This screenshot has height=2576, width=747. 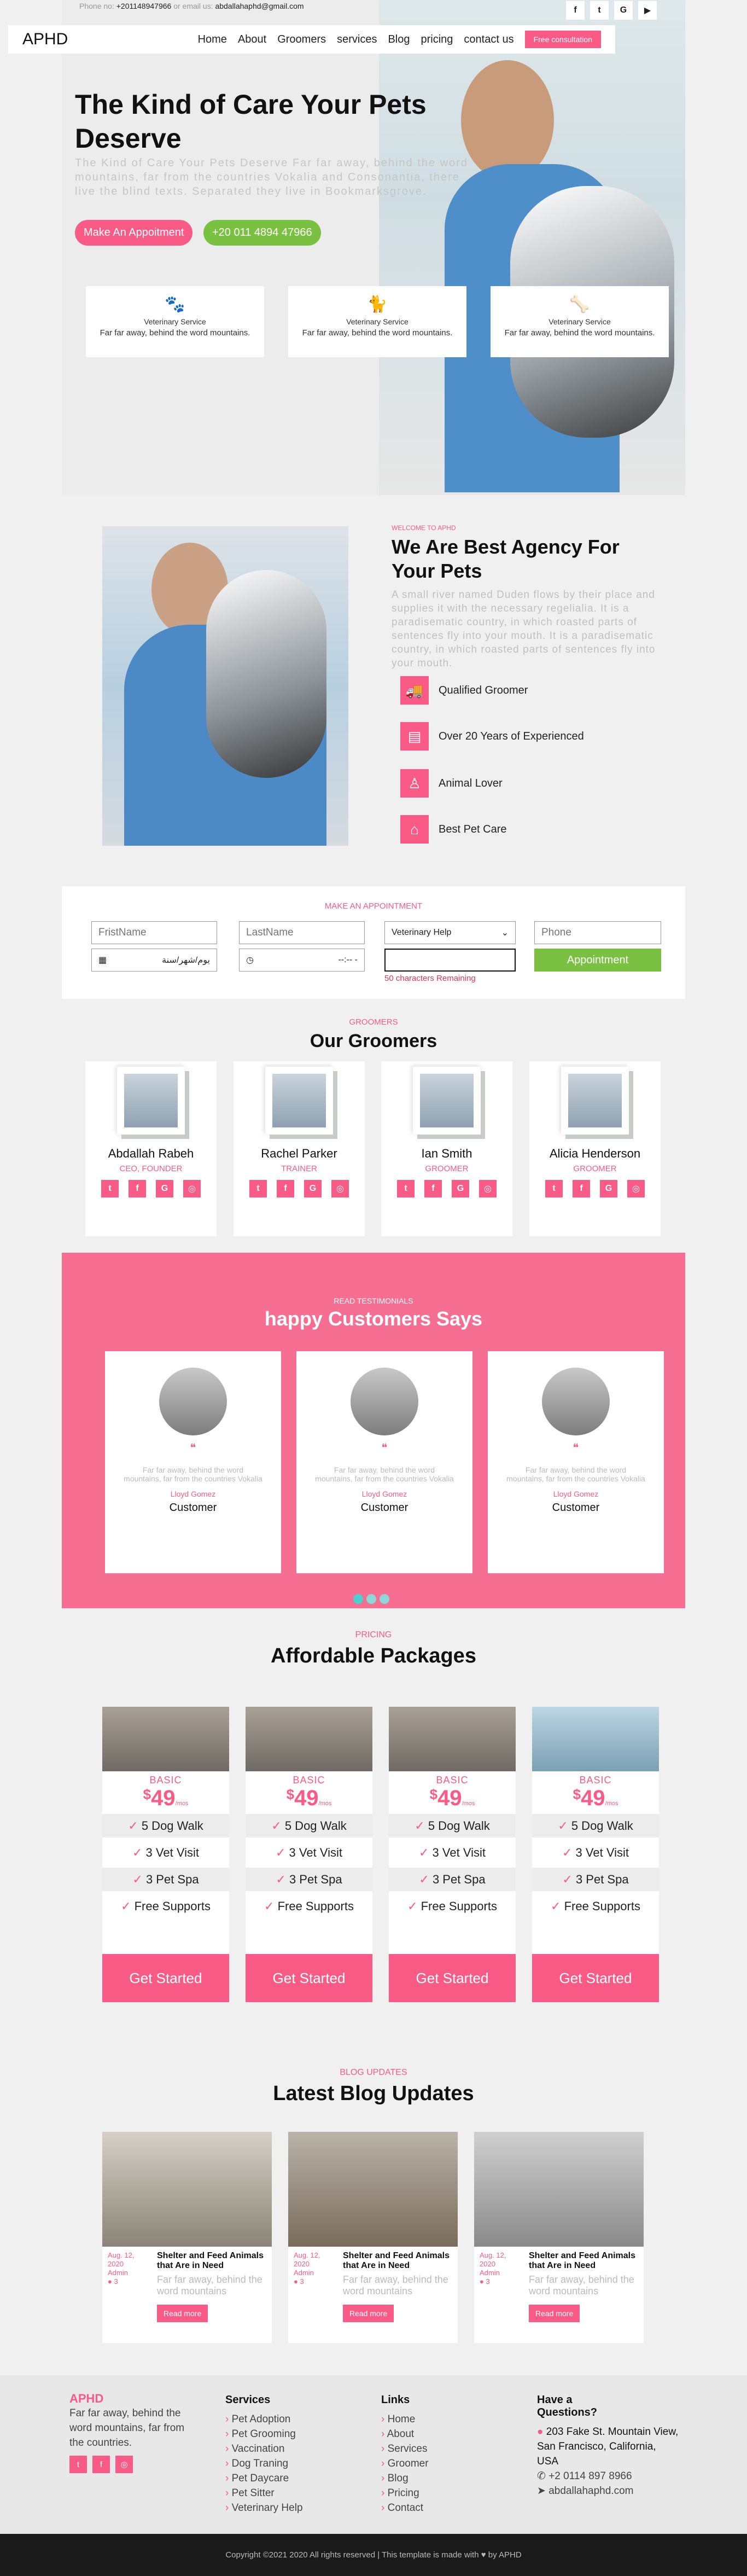 What do you see at coordinates (405, 2463) in the screenshot?
I see `footer-link: › Groomer` at bounding box center [405, 2463].